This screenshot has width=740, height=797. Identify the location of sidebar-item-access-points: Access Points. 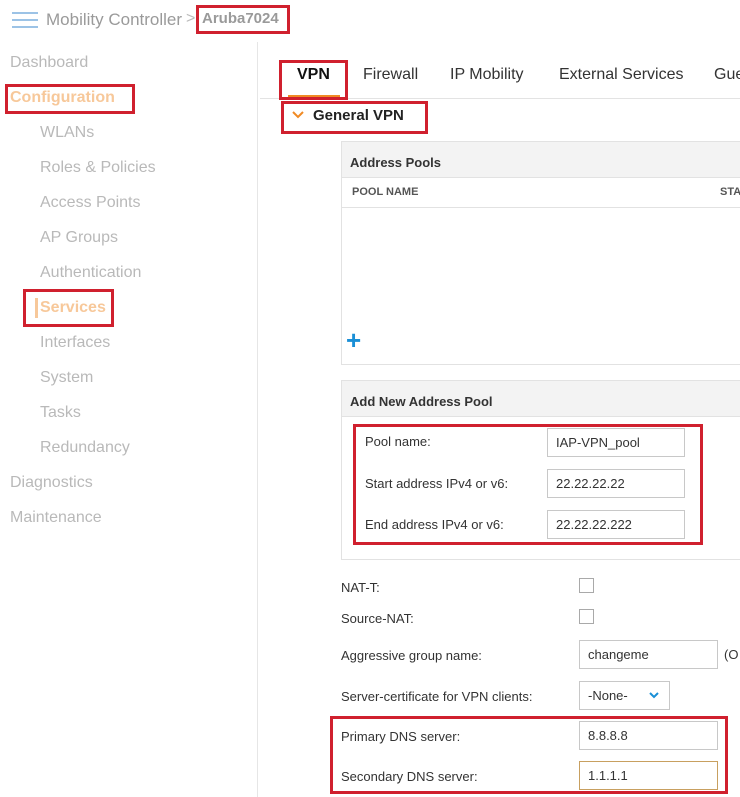
(90, 203).